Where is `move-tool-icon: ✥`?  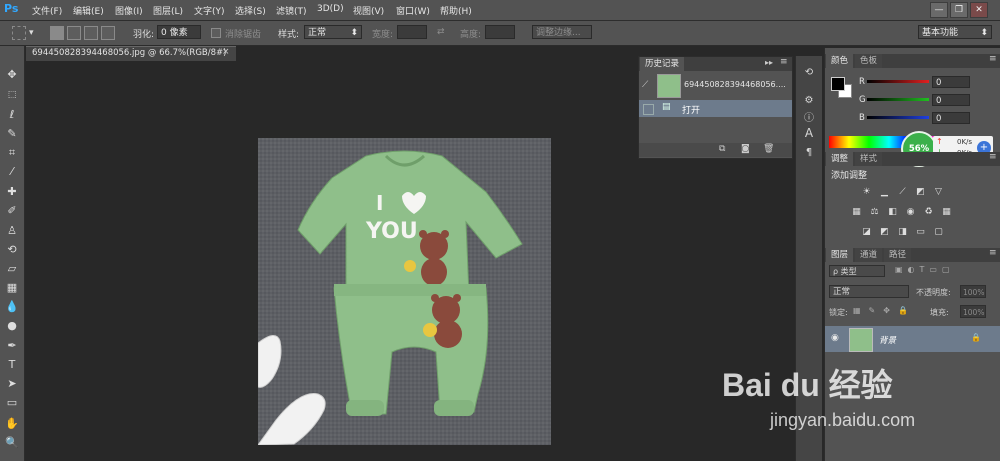 move-tool-icon: ✥ is located at coordinates (12, 75).